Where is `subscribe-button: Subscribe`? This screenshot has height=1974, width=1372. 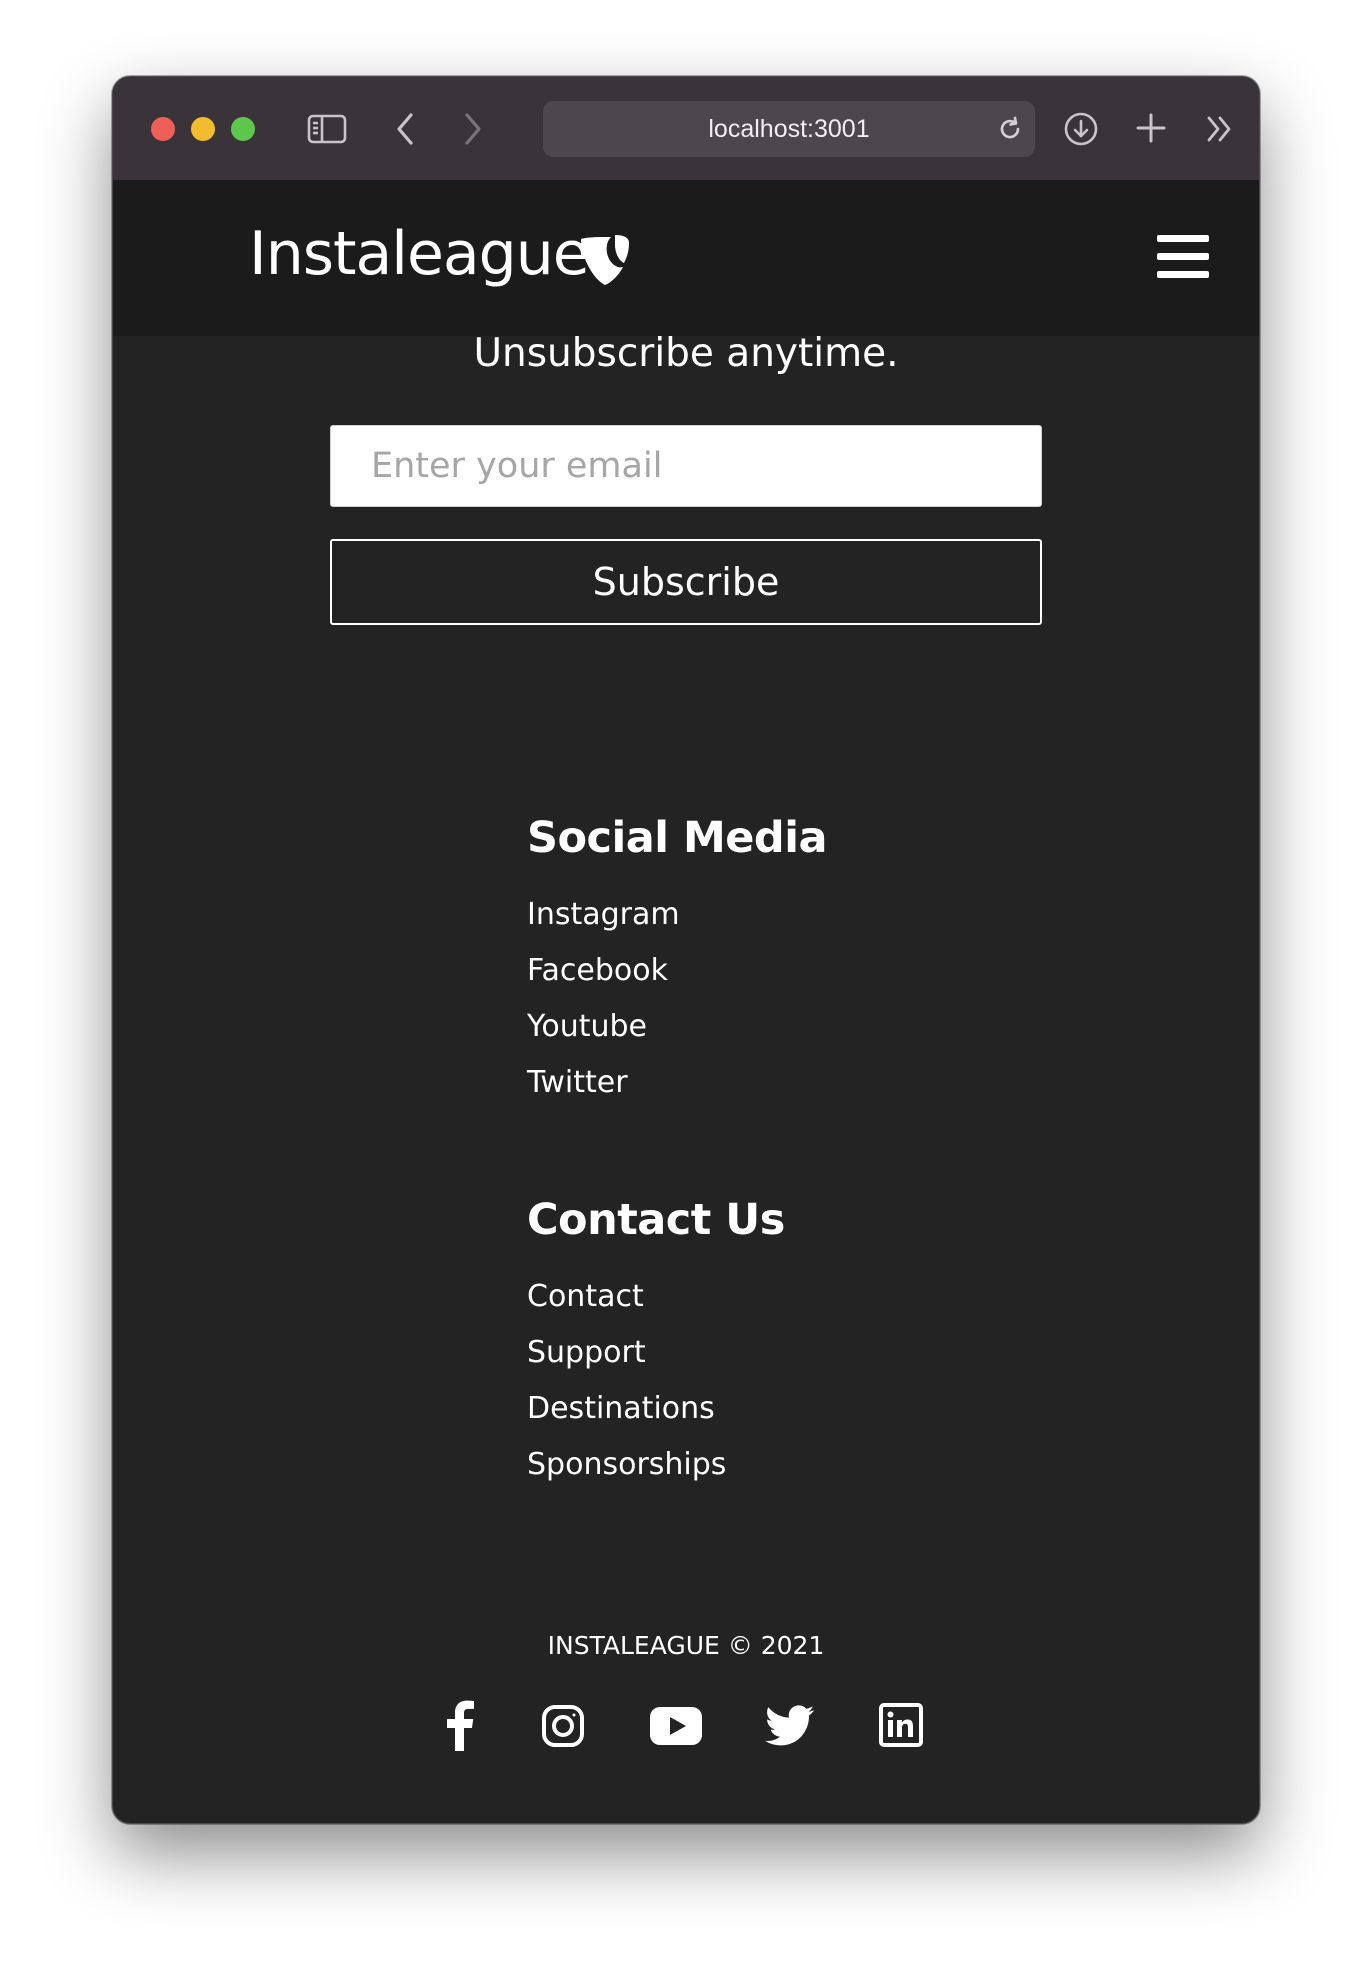 subscribe-button: Subscribe is located at coordinates (686, 582).